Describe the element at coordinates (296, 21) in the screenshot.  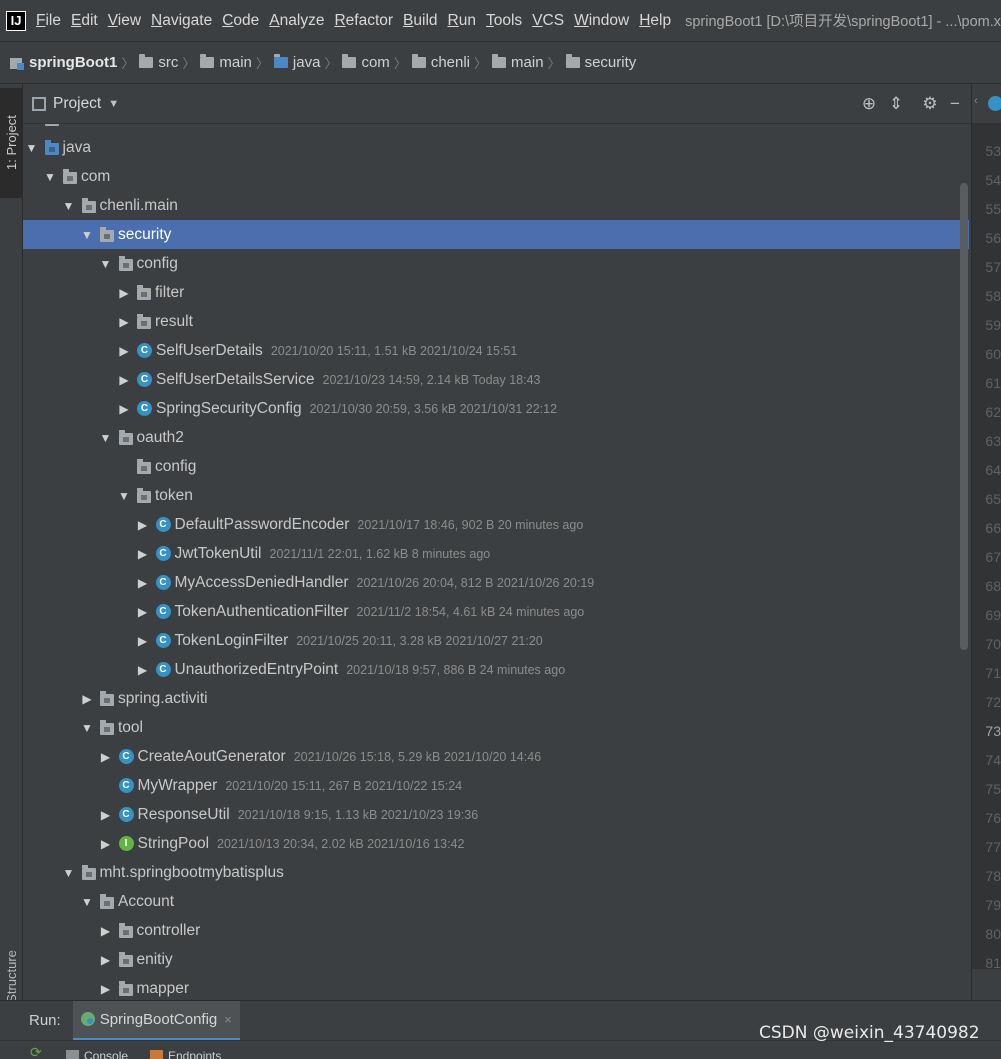
I see `menu-analyze: Analyze` at that location.